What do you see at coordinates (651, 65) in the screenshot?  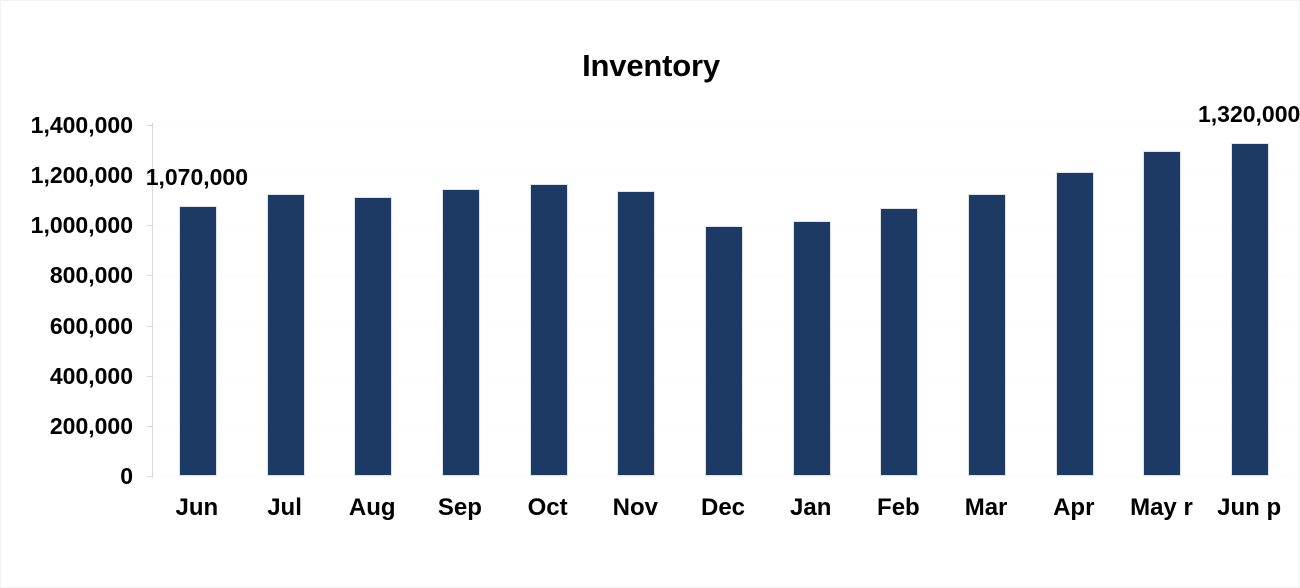 I see `chart-title: Inventory` at bounding box center [651, 65].